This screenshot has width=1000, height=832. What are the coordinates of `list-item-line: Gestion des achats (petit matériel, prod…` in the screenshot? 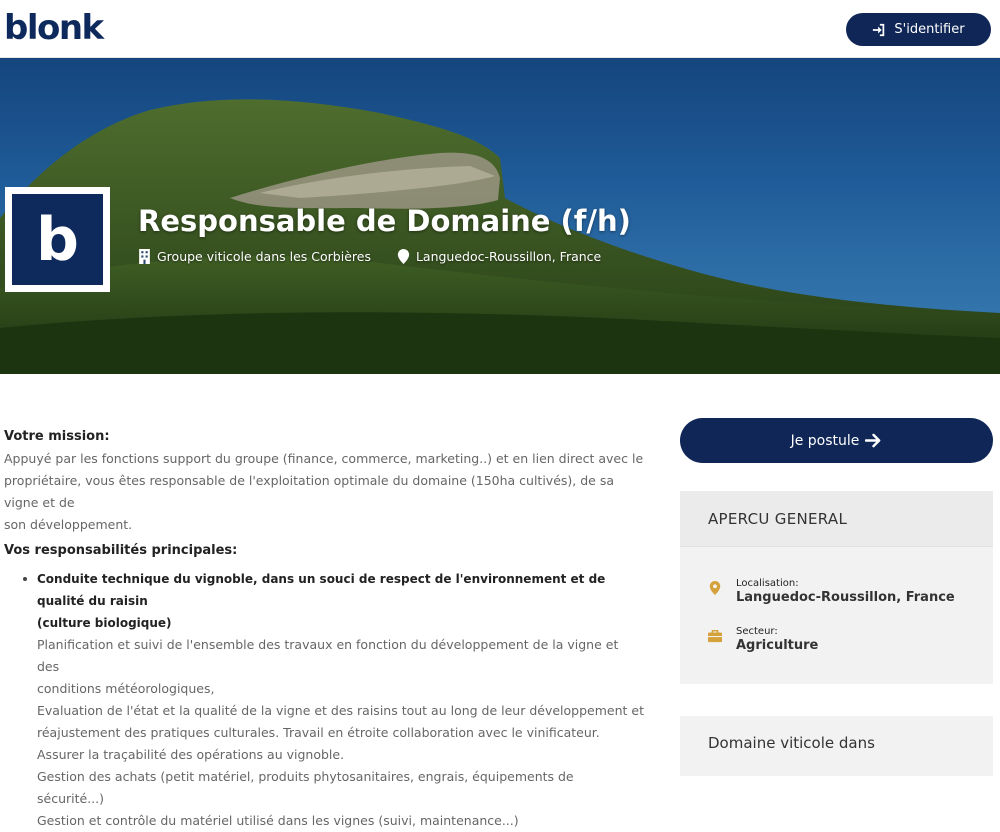 It's located at (305, 787).